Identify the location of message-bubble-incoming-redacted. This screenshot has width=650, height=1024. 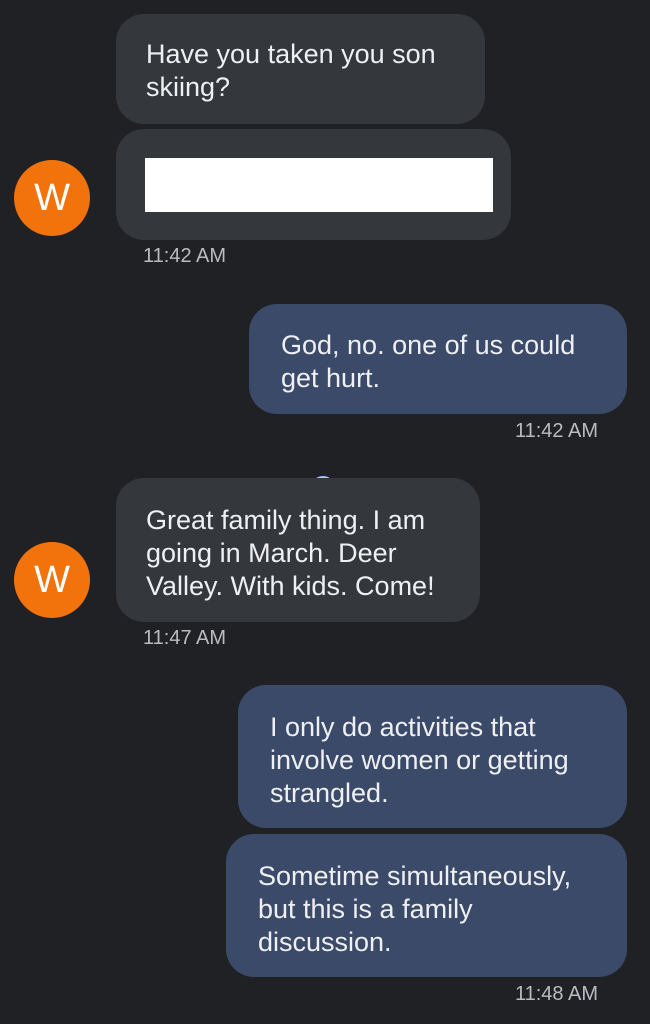
(313, 184).